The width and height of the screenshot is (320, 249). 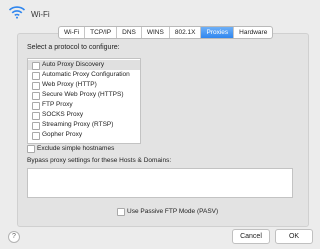 What do you see at coordinates (40, 14) in the screenshot?
I see `sheet-title: Wi-Fi` at bounding box center [40, 14].